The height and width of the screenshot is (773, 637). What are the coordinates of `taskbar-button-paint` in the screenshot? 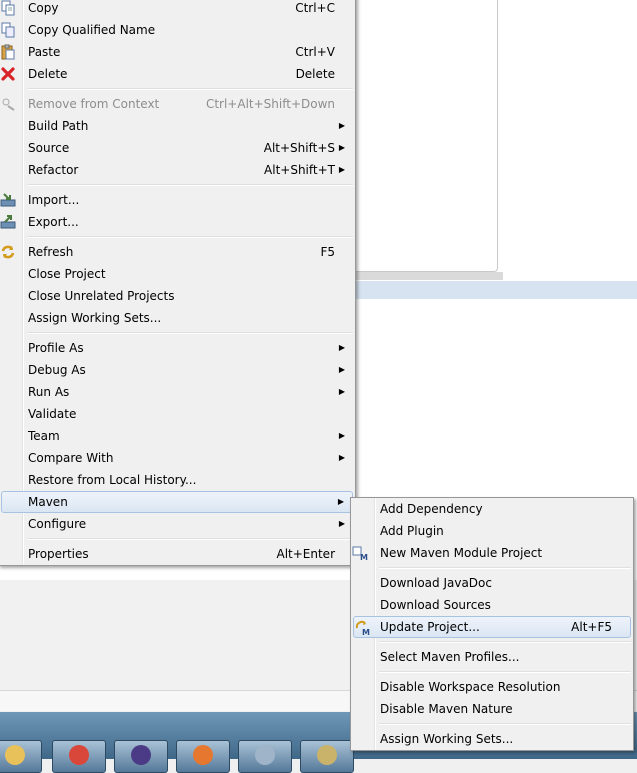 It's located at (327, 756).